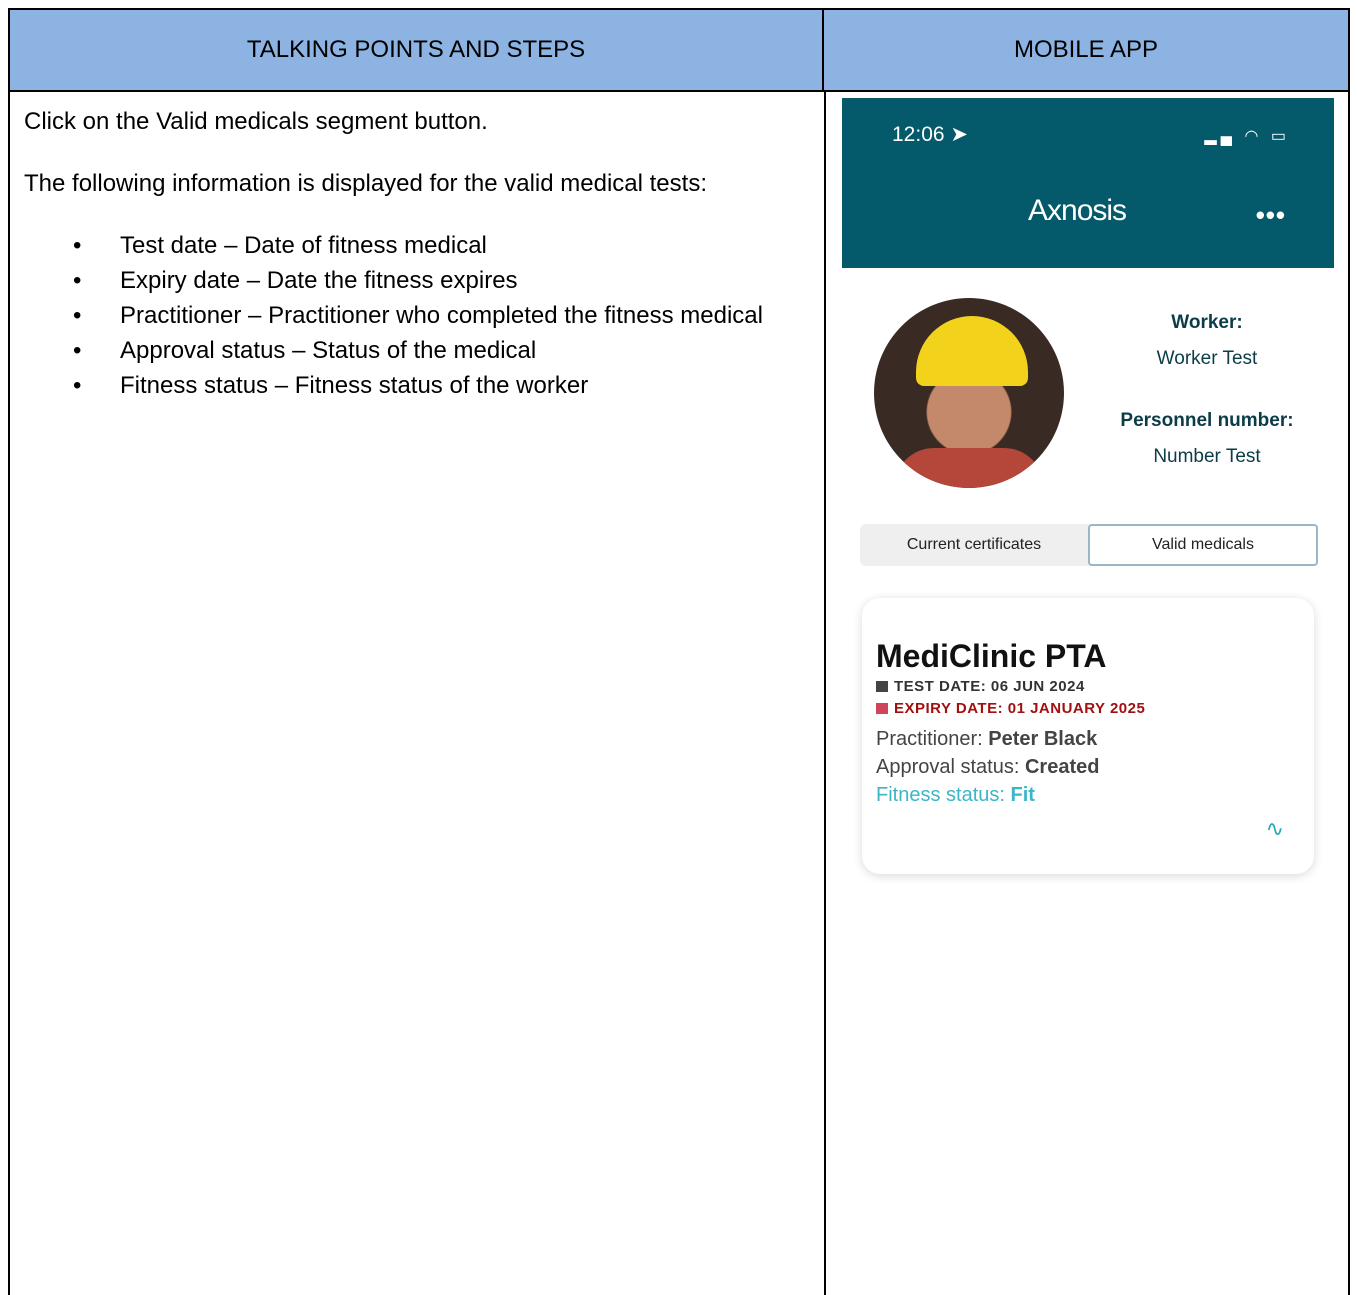 The height and width of the screenshot is (1295, 1357). Describe the element at coordinates (1086, 51) in the screenshot. I see `header-mobile-app: MOBILE APP` at that location.